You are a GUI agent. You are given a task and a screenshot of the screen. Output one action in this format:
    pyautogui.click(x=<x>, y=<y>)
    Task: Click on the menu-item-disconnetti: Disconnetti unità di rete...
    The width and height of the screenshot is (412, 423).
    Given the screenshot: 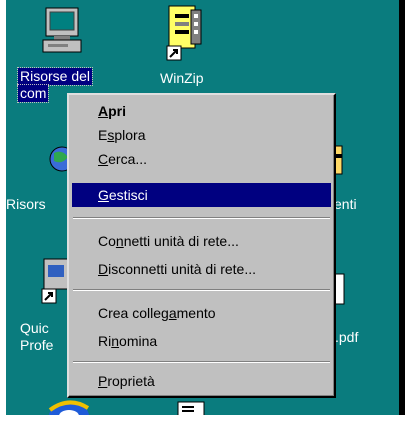 What is the action you would take?
    pyautogui.click(x=201, y=269)
    